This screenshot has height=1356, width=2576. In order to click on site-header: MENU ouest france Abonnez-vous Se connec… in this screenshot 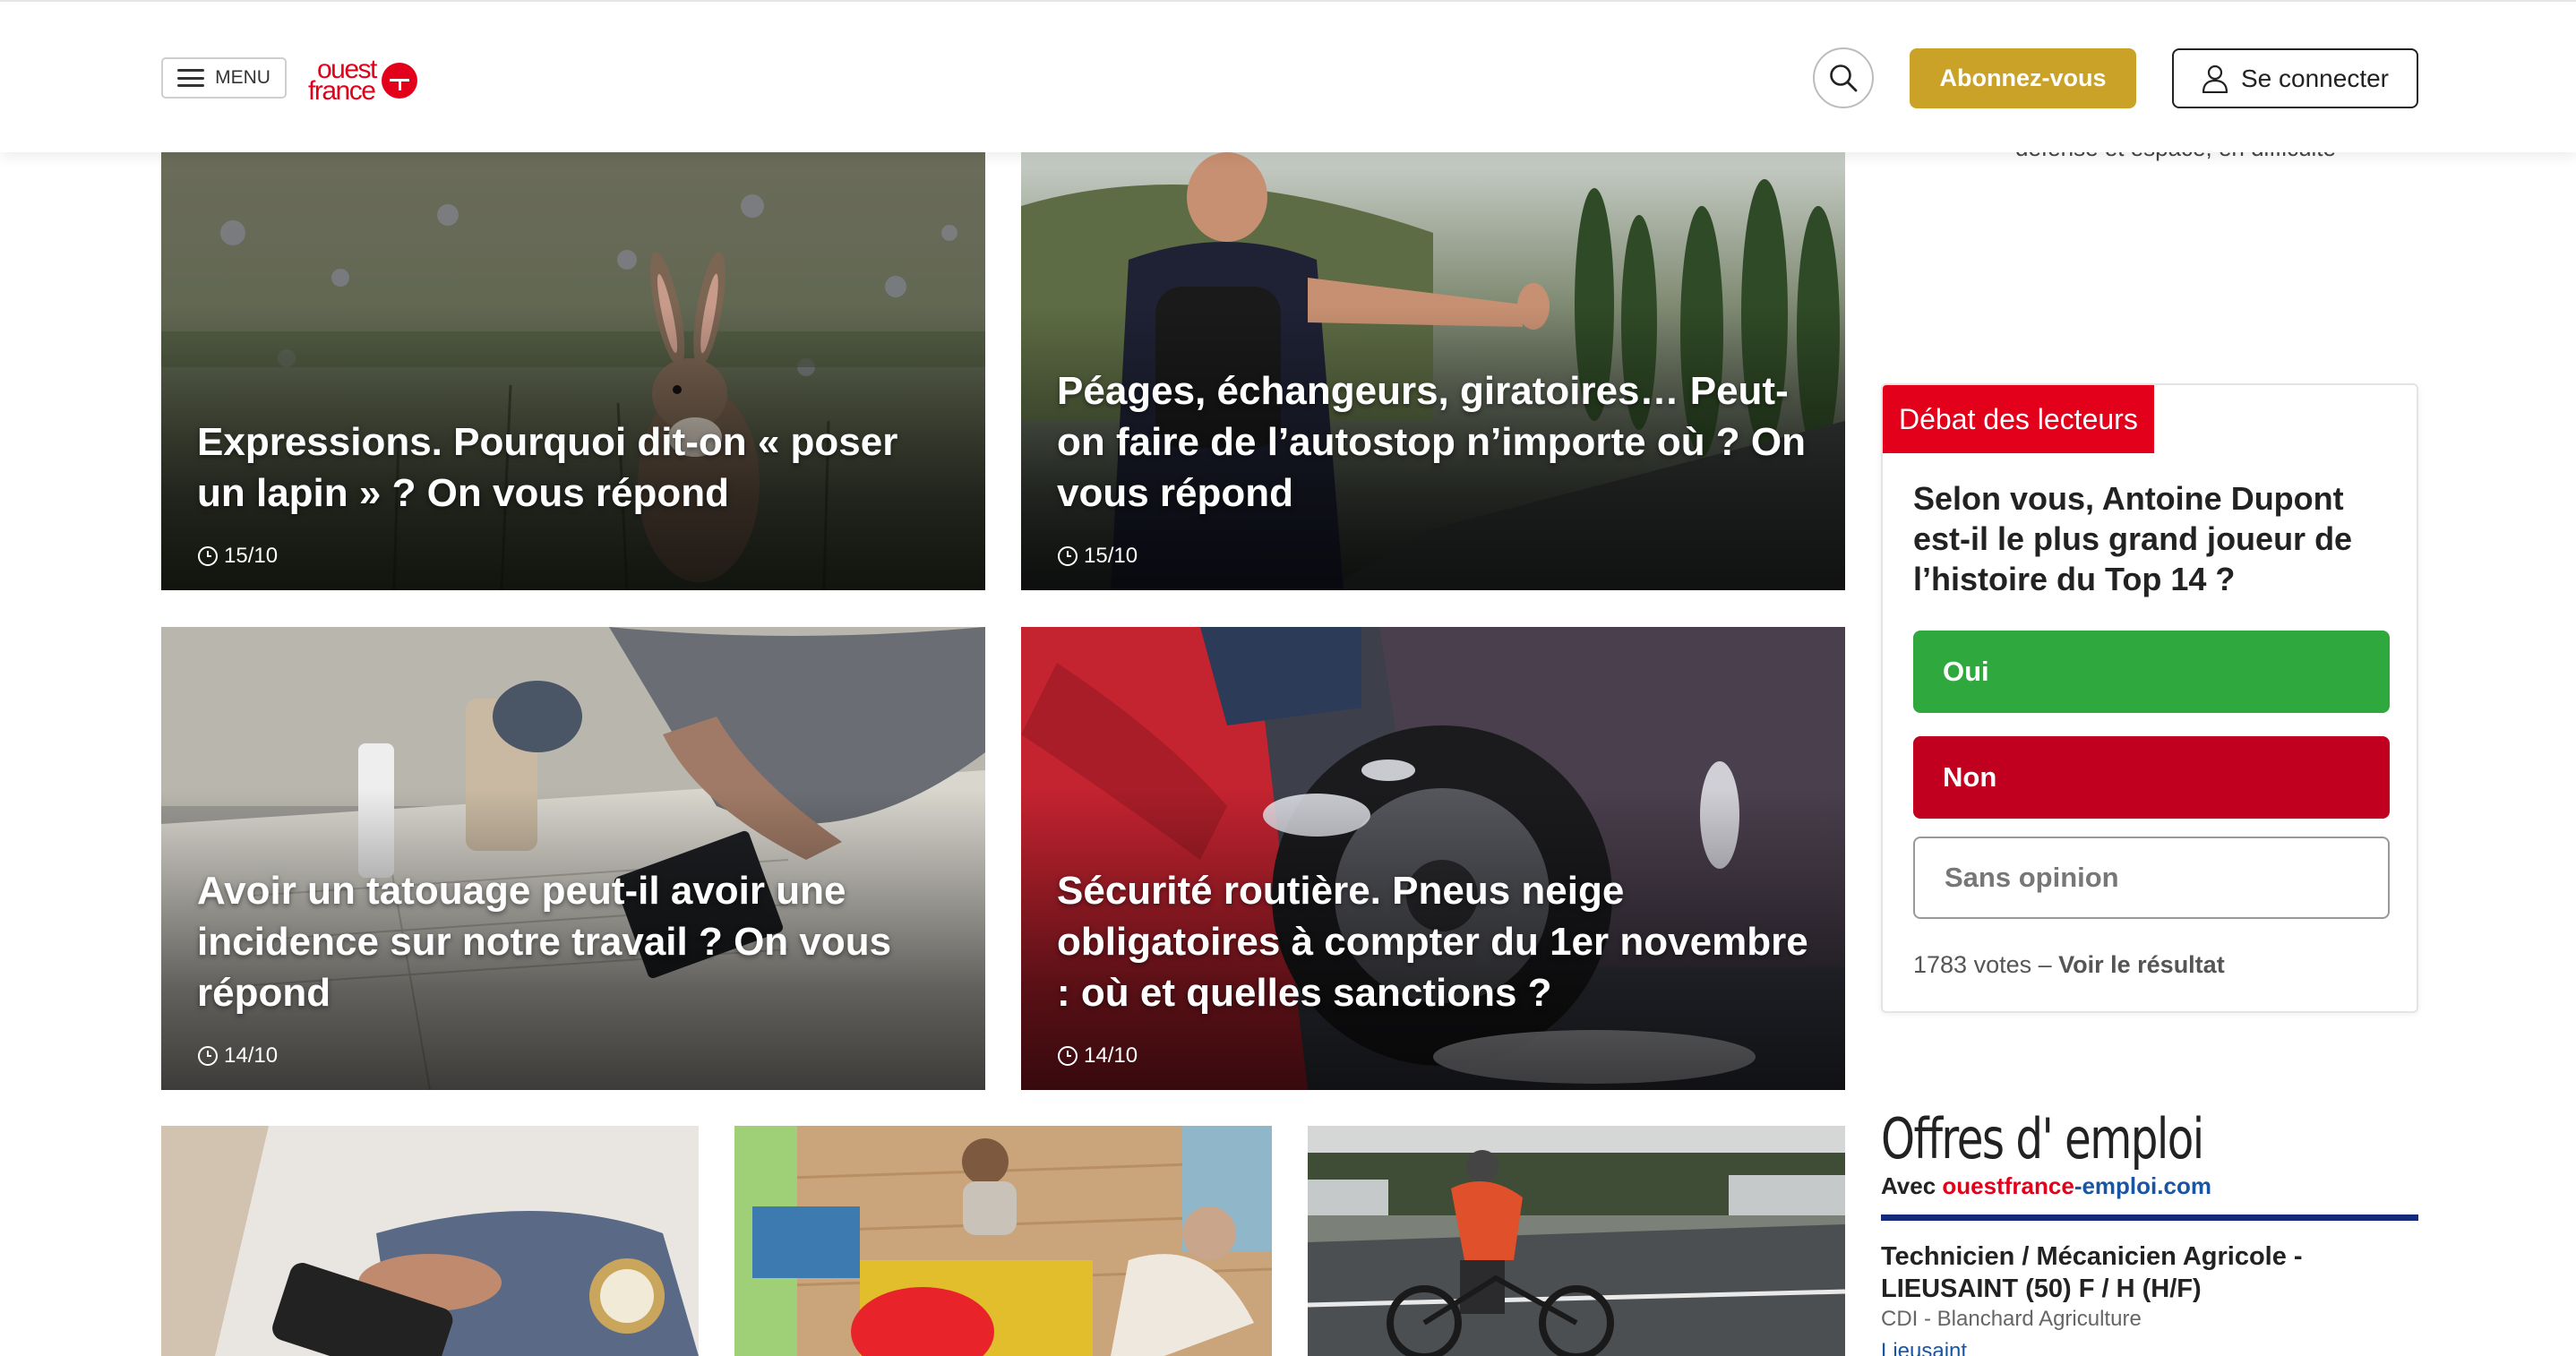, I will do `click(1288, 76)`.